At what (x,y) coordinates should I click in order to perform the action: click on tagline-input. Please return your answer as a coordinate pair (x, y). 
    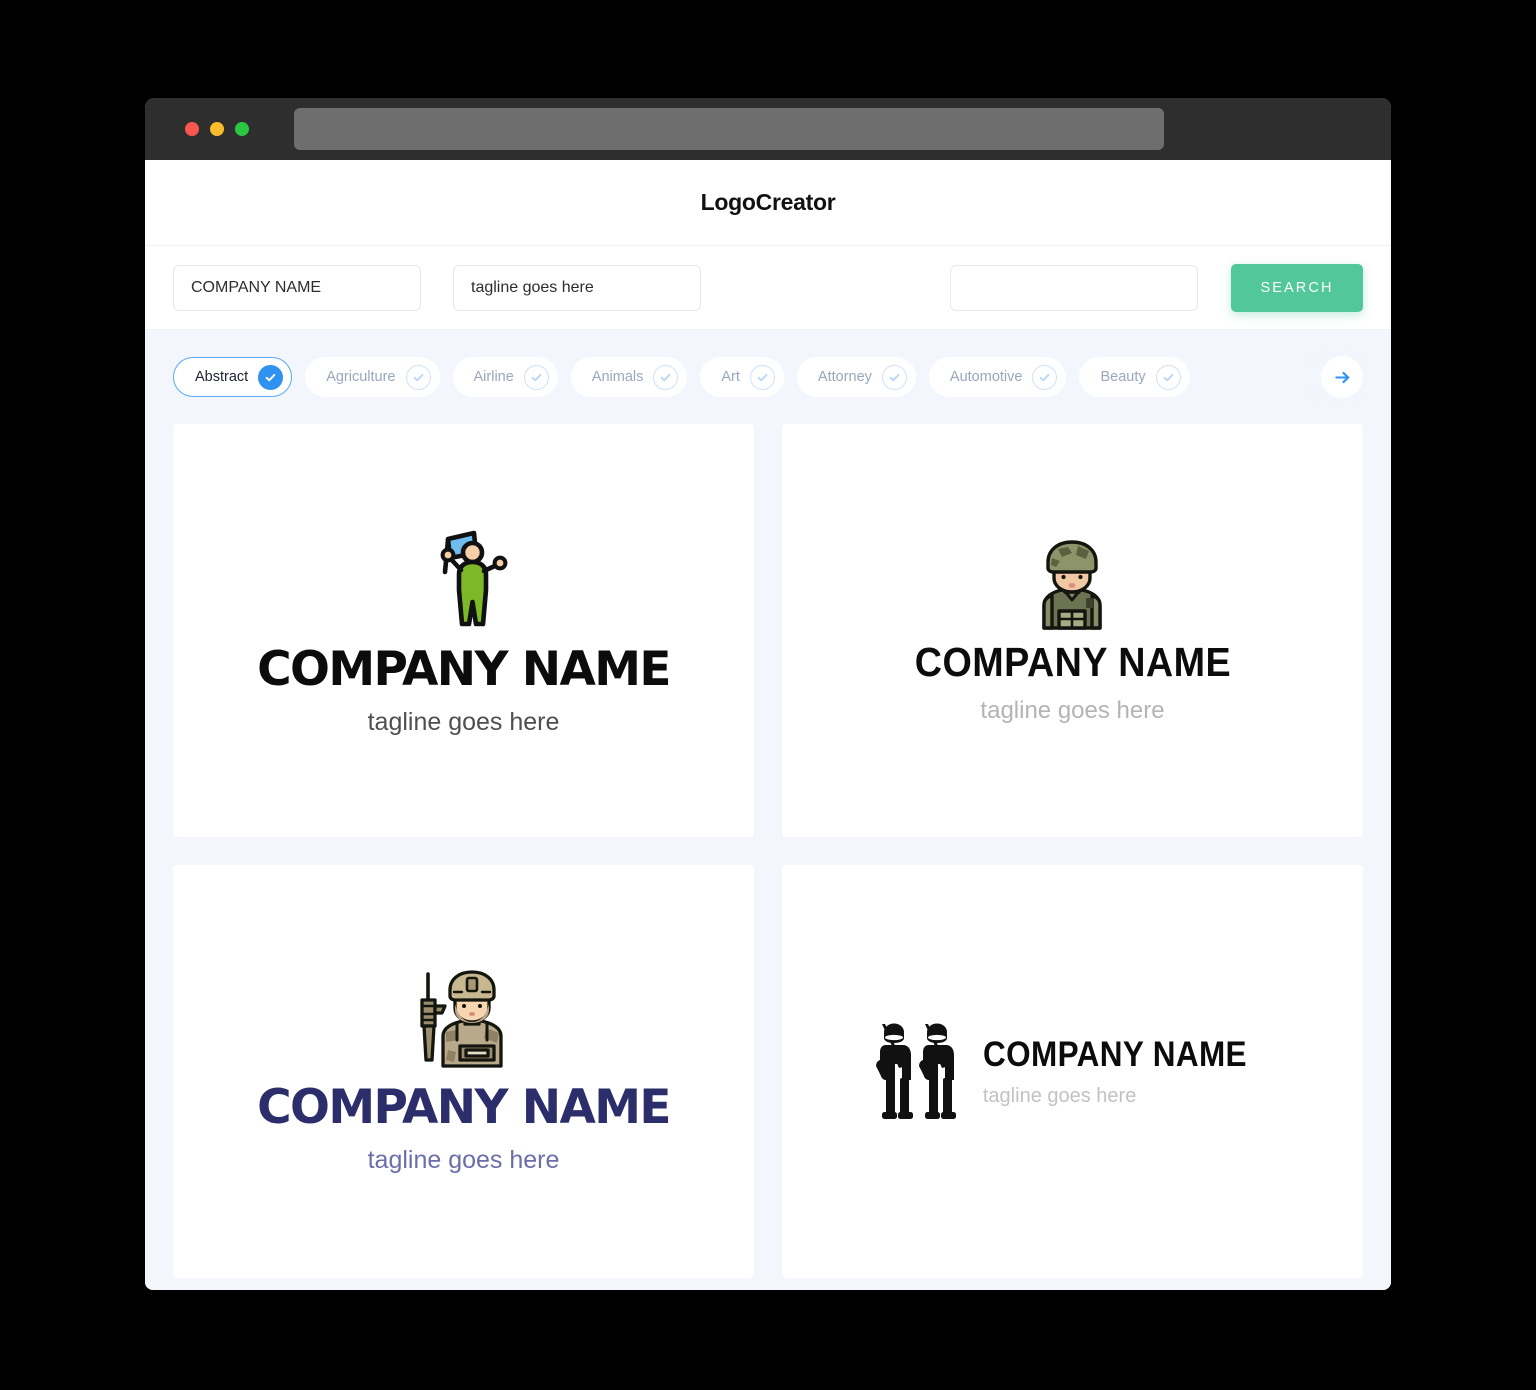
    Looking at the image, I should click on (577, 287).